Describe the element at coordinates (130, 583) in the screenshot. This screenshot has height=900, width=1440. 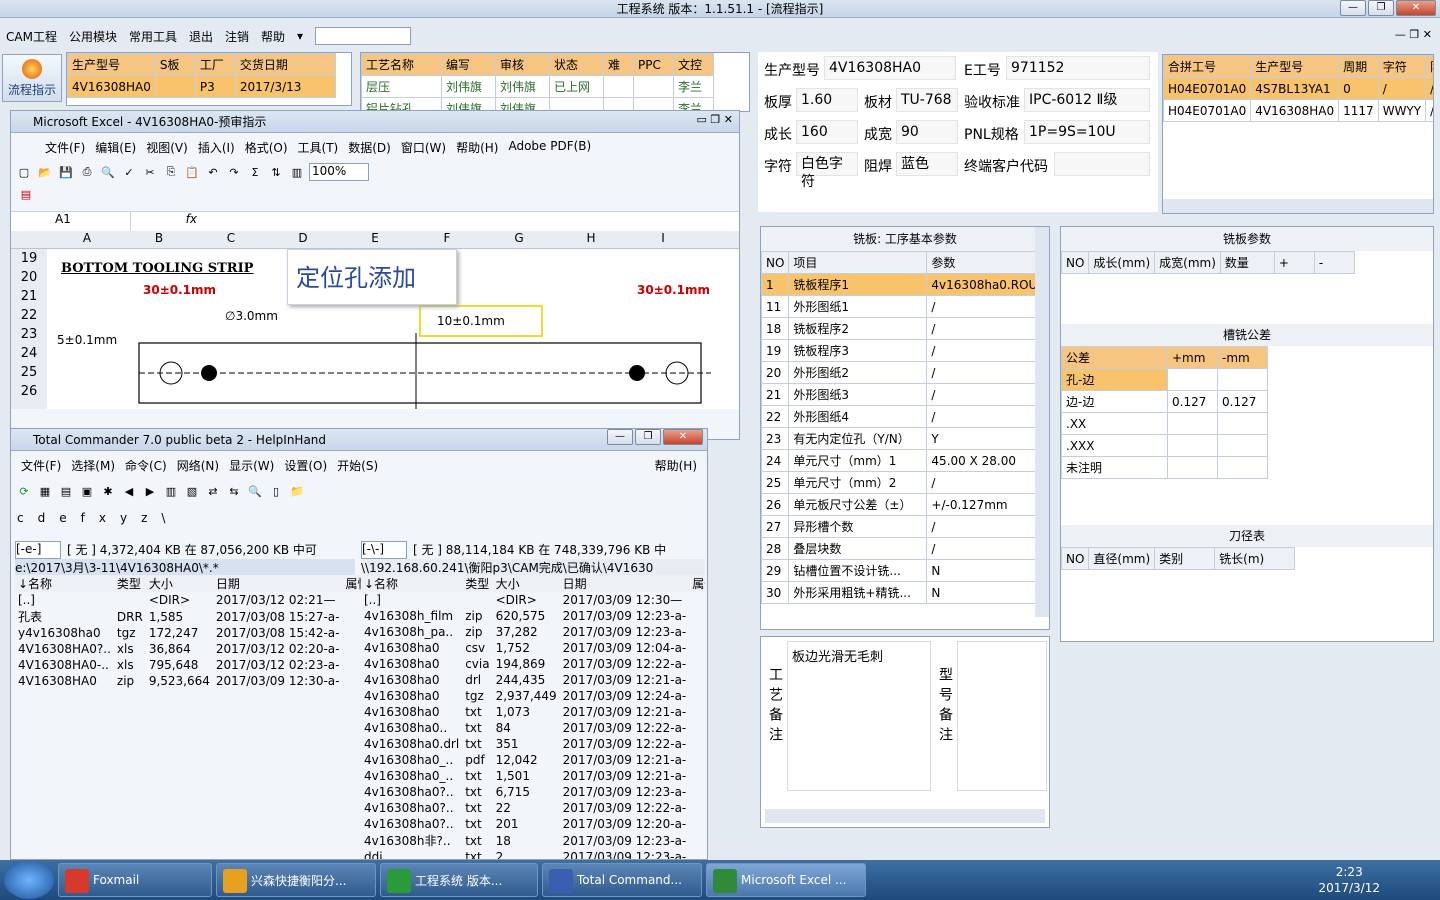
I see `col-type: 类型` at that location.